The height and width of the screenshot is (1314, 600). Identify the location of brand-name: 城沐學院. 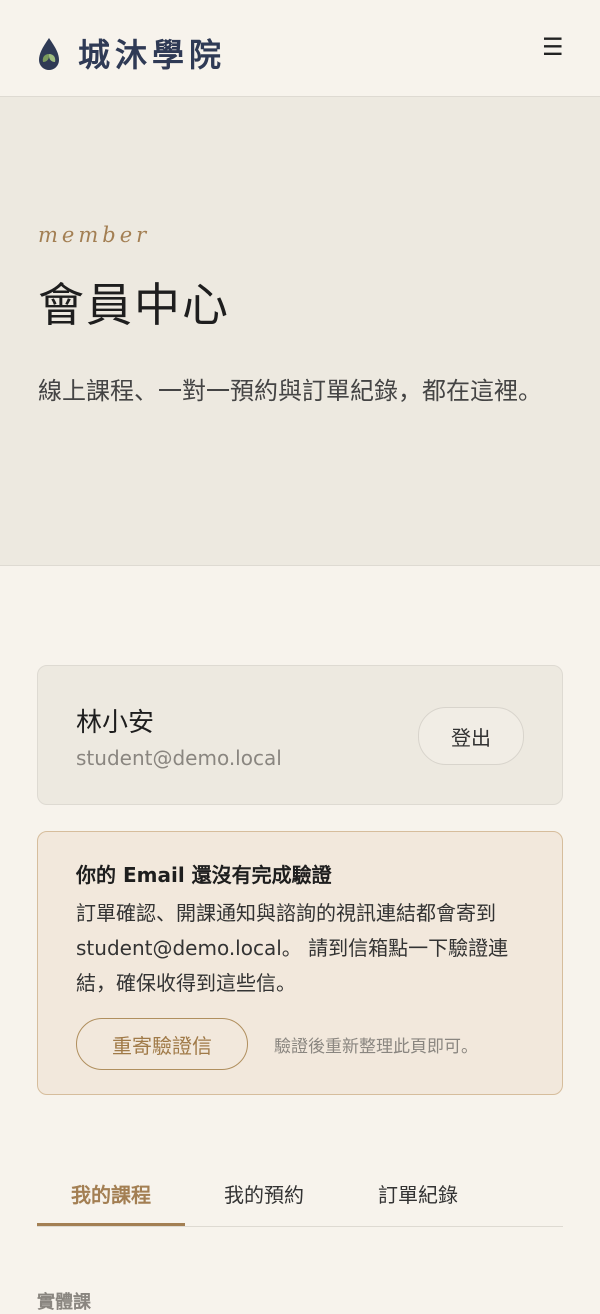
(152, 55).